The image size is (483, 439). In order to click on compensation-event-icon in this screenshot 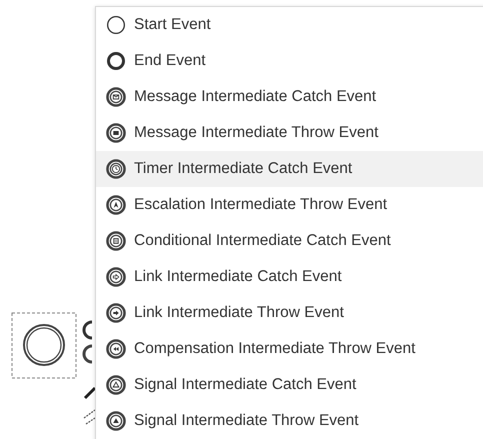, I will do `click(116, 349)`.